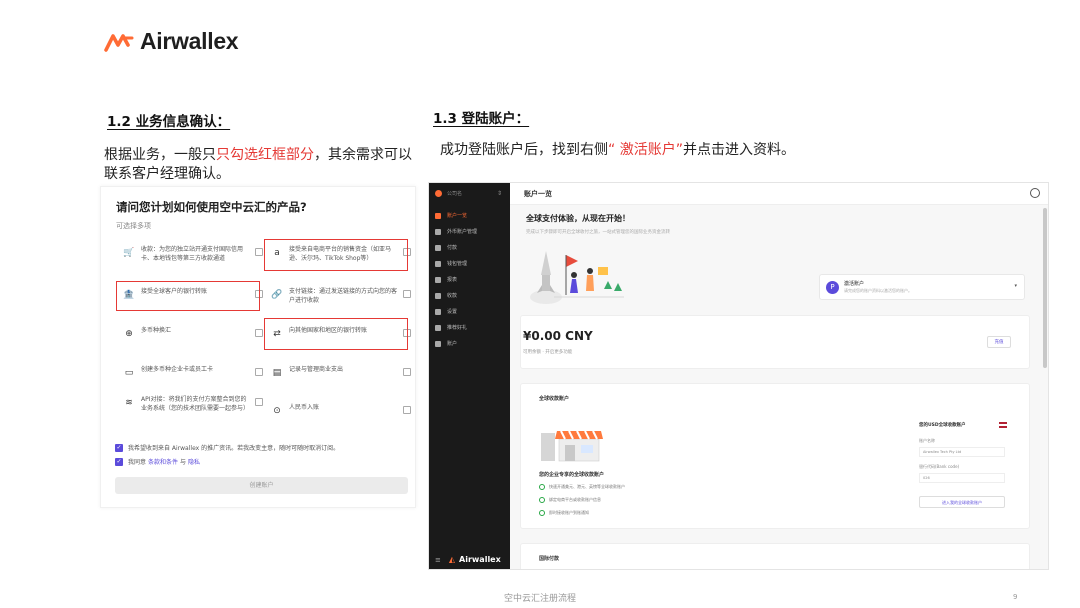 The height and width of the screenshot is (608, 1080). I want to click on option-rmb: ⊙ 人民币入账, so click(341, 417).